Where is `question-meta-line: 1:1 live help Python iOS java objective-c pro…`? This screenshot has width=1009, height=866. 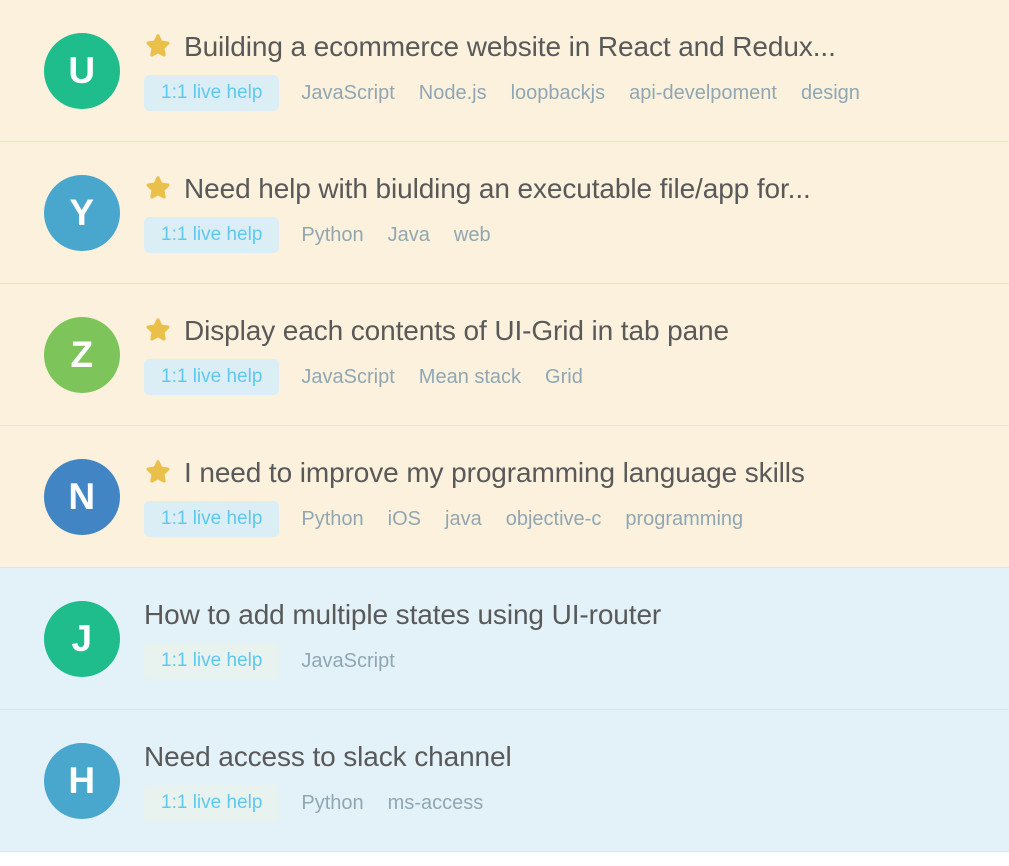 question-meta-line: 1:1 live help Python iOS java objective-c pro… is located at coordinates (576, 518).